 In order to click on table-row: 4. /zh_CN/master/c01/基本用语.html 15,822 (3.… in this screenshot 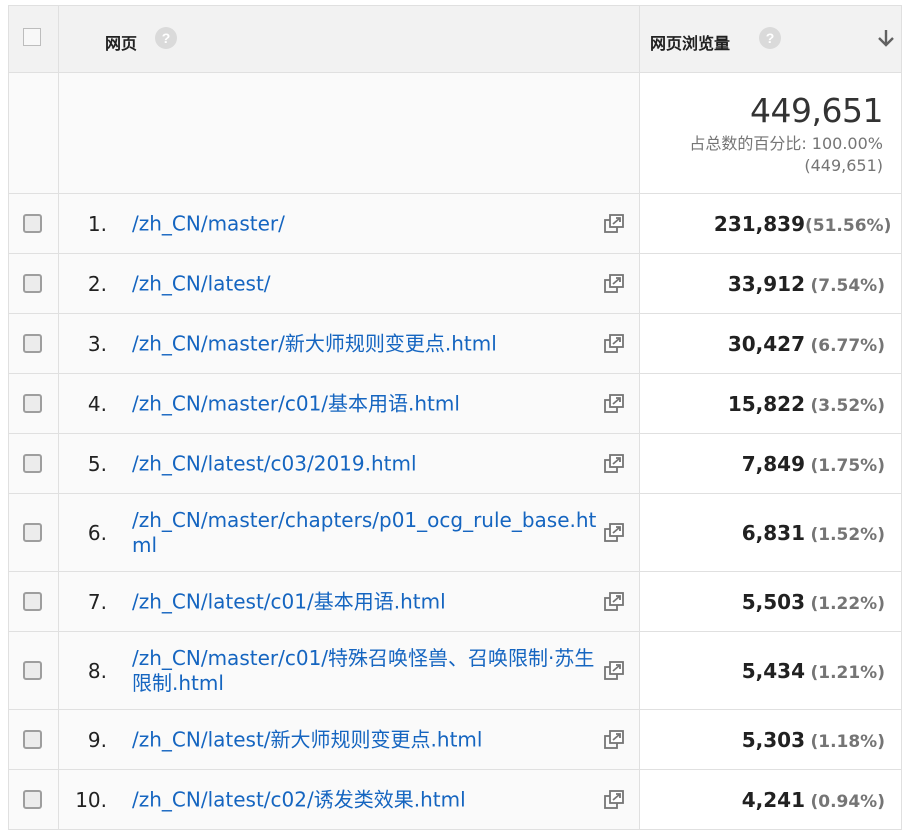, I will do `click(455, 404)`.